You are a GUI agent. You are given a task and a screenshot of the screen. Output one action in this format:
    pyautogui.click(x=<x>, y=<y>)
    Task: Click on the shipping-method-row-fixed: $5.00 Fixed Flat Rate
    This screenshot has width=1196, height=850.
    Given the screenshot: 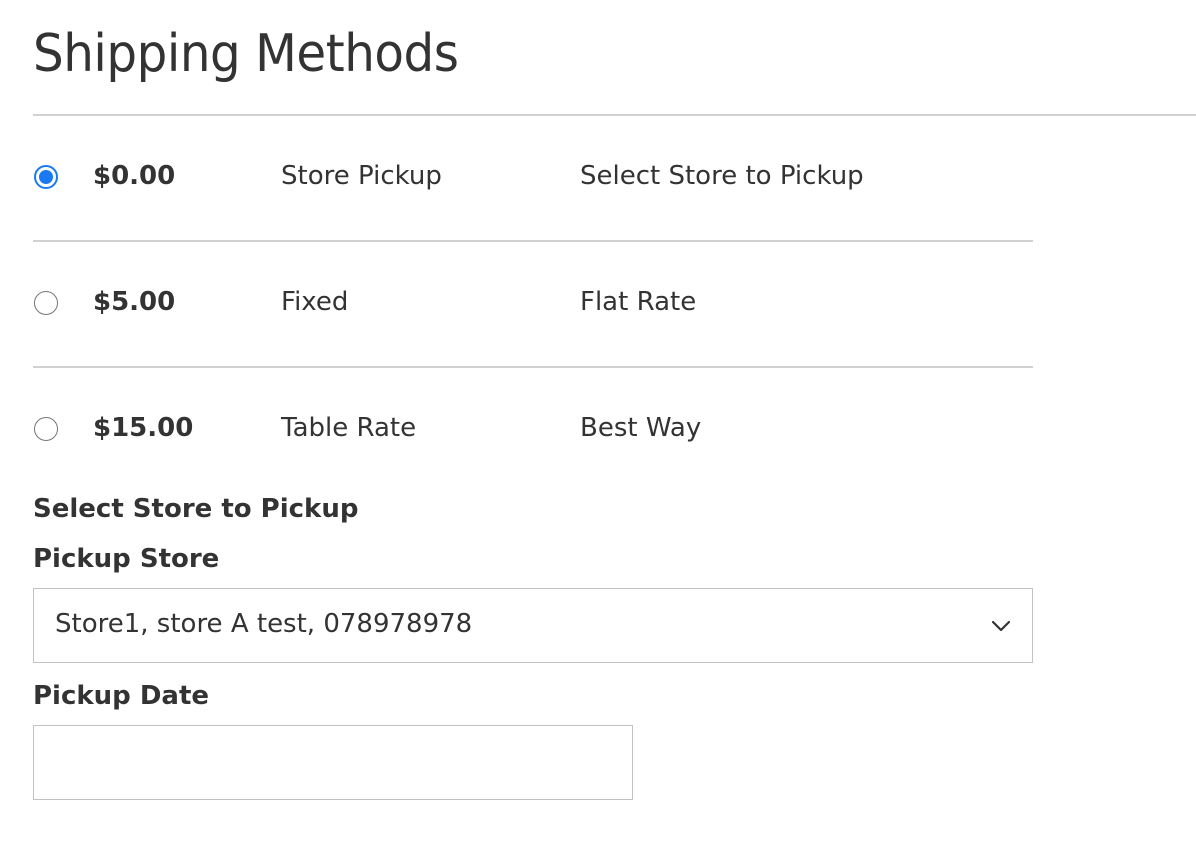 What is the action you would take?
    pyautogui.click(x=533, y=305)
    